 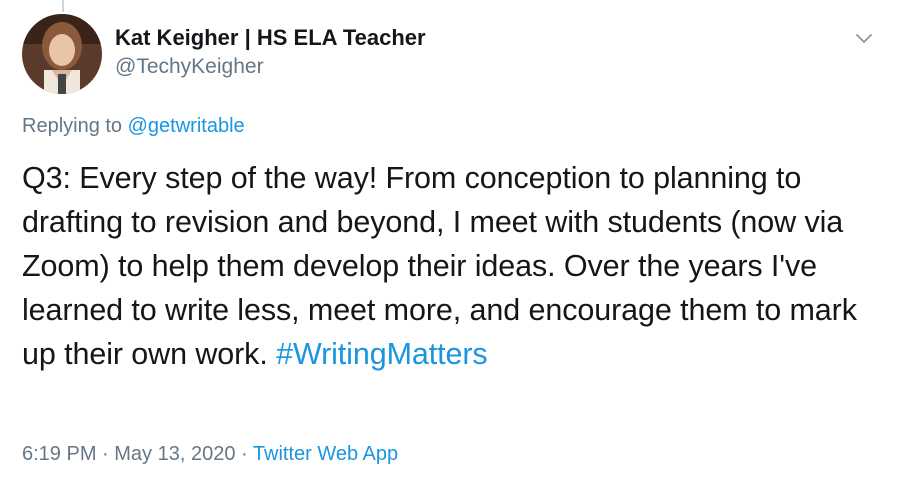 What do you see at coordinates (382, 354) in the screenshot?
I see `hashtag-link: #WritingMatters` at bounding box center [382, 354].